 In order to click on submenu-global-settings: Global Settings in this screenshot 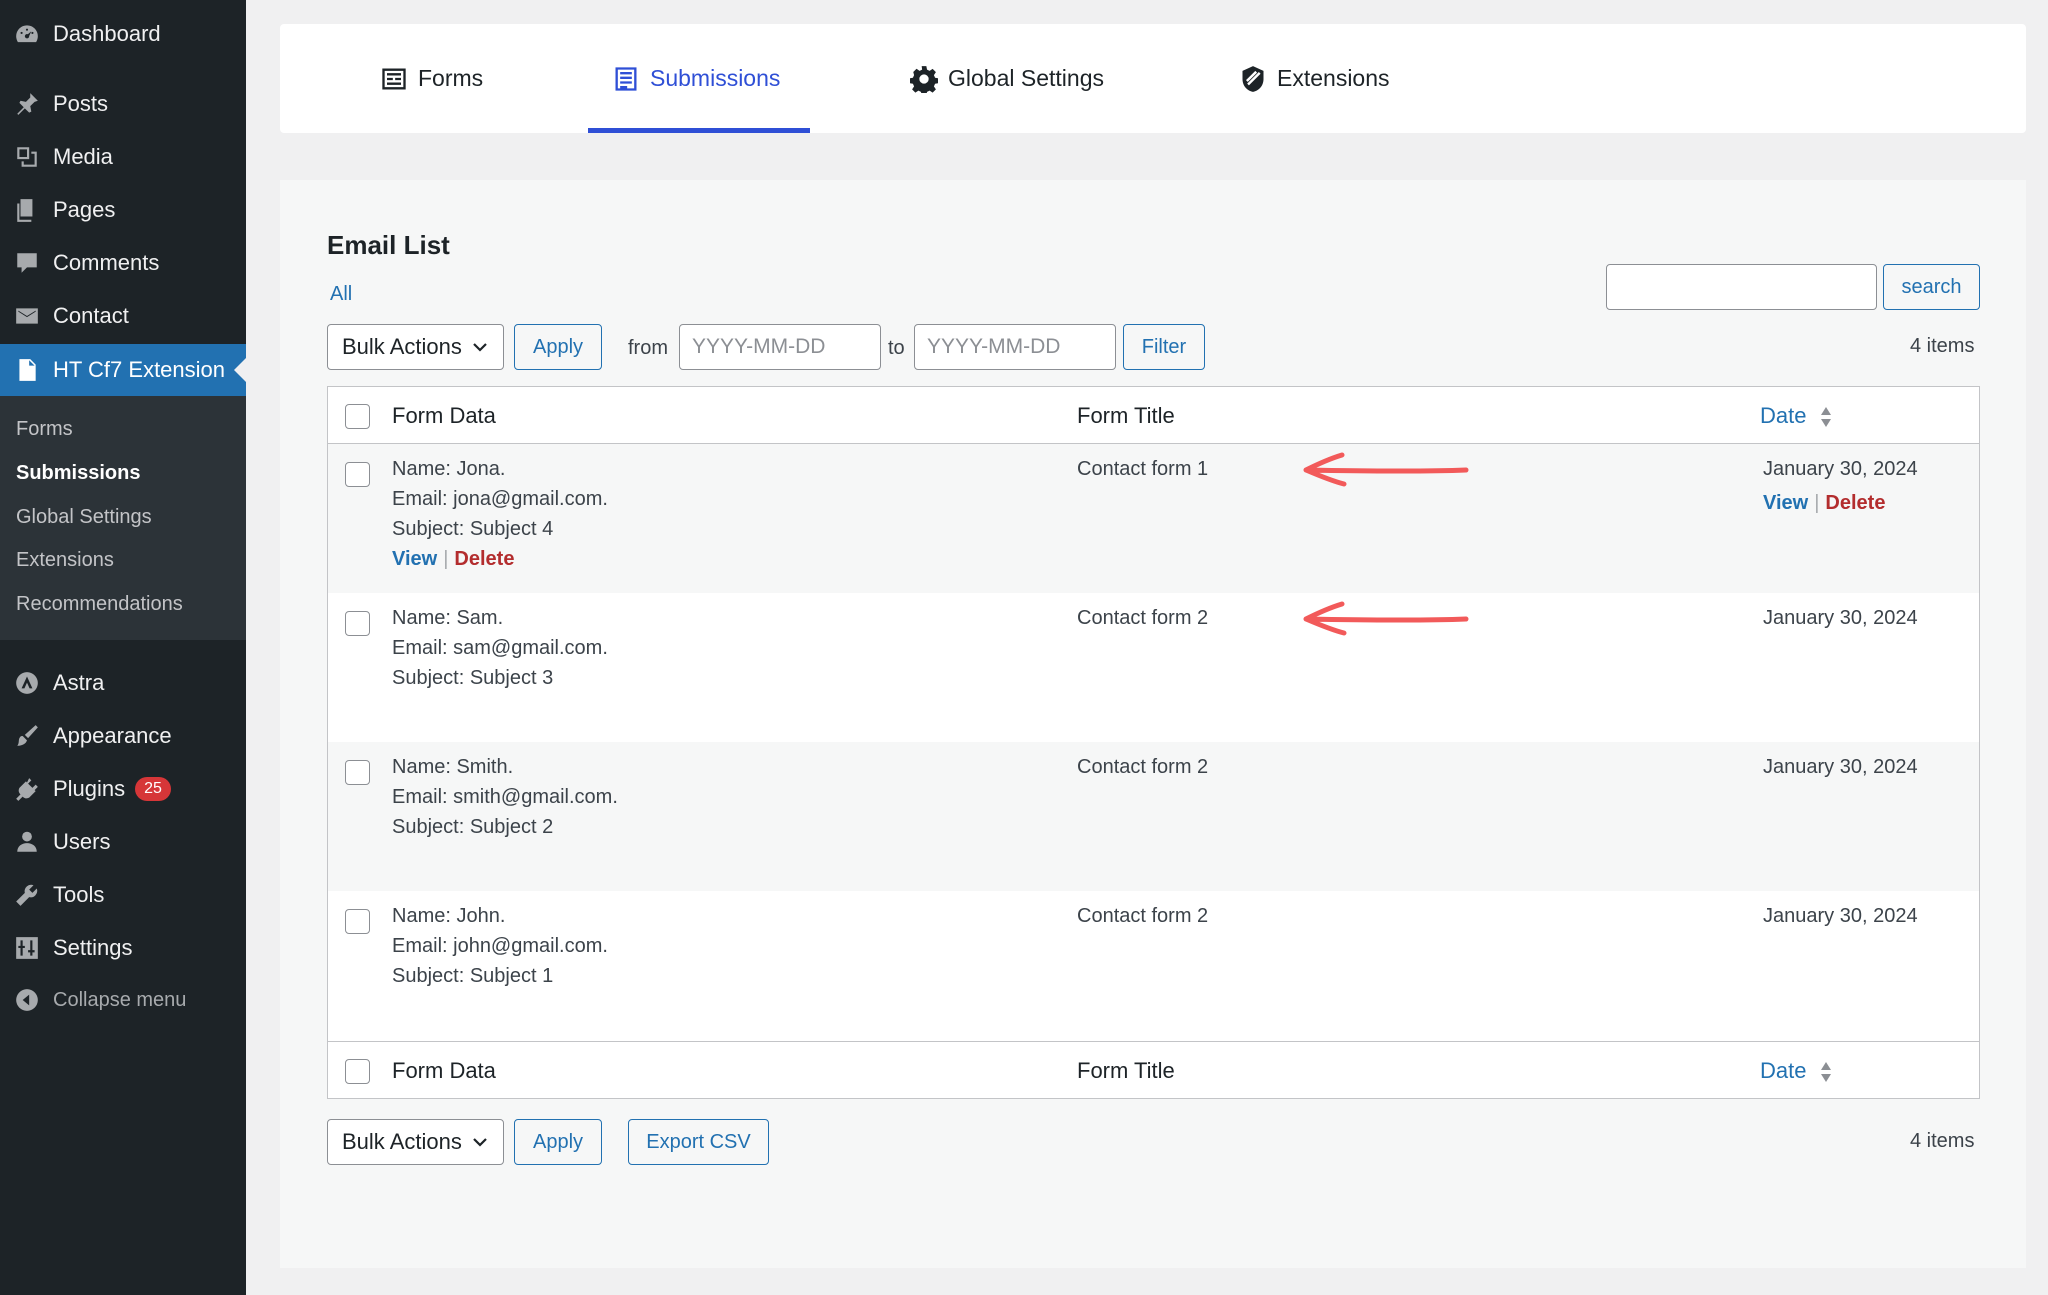, I will do `click(84, 517)`.